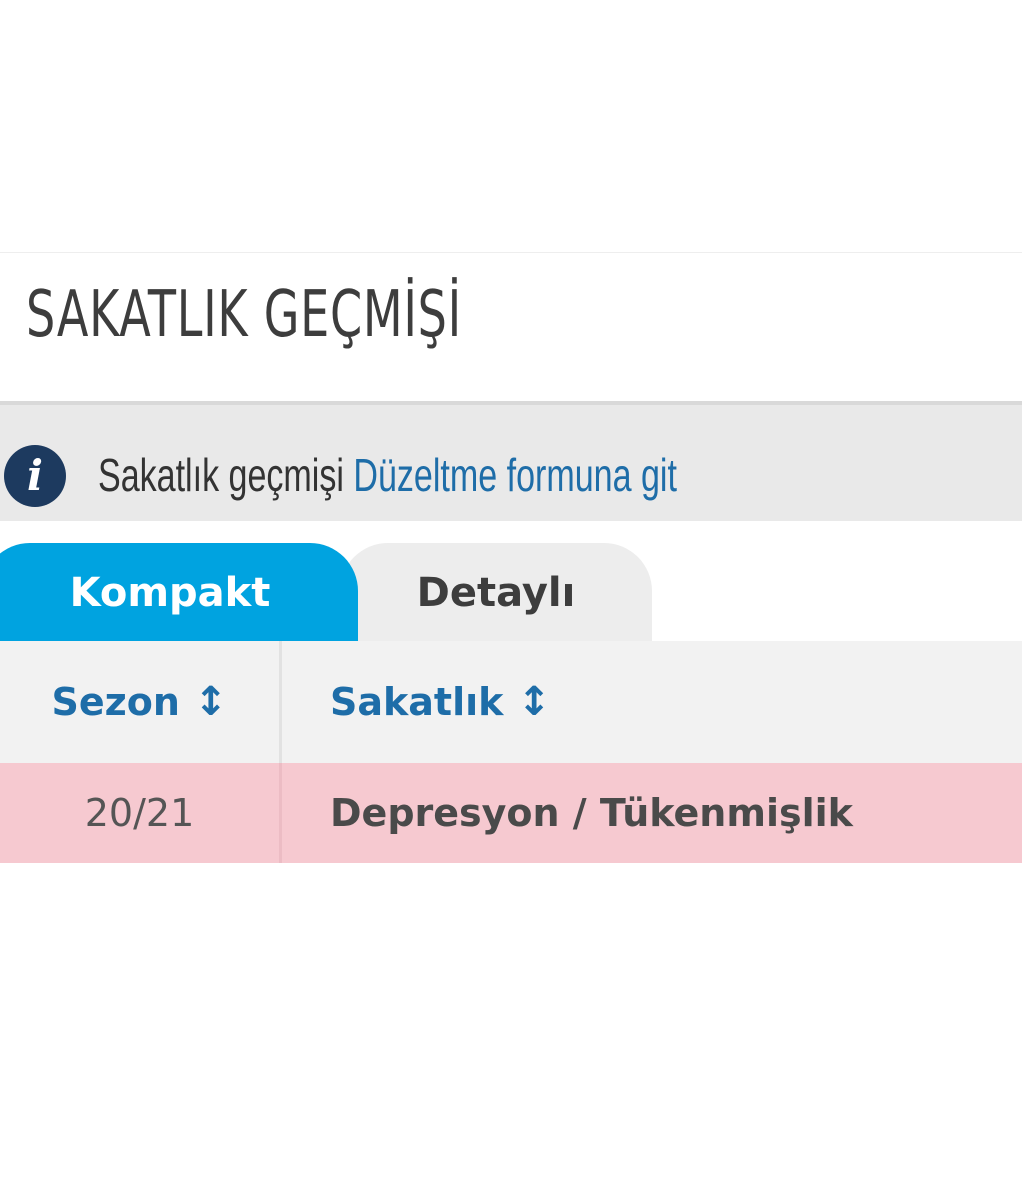 This screenshot has width=1022, height=1200. I want to click on season-cell: 20/21, so click(141, 813).